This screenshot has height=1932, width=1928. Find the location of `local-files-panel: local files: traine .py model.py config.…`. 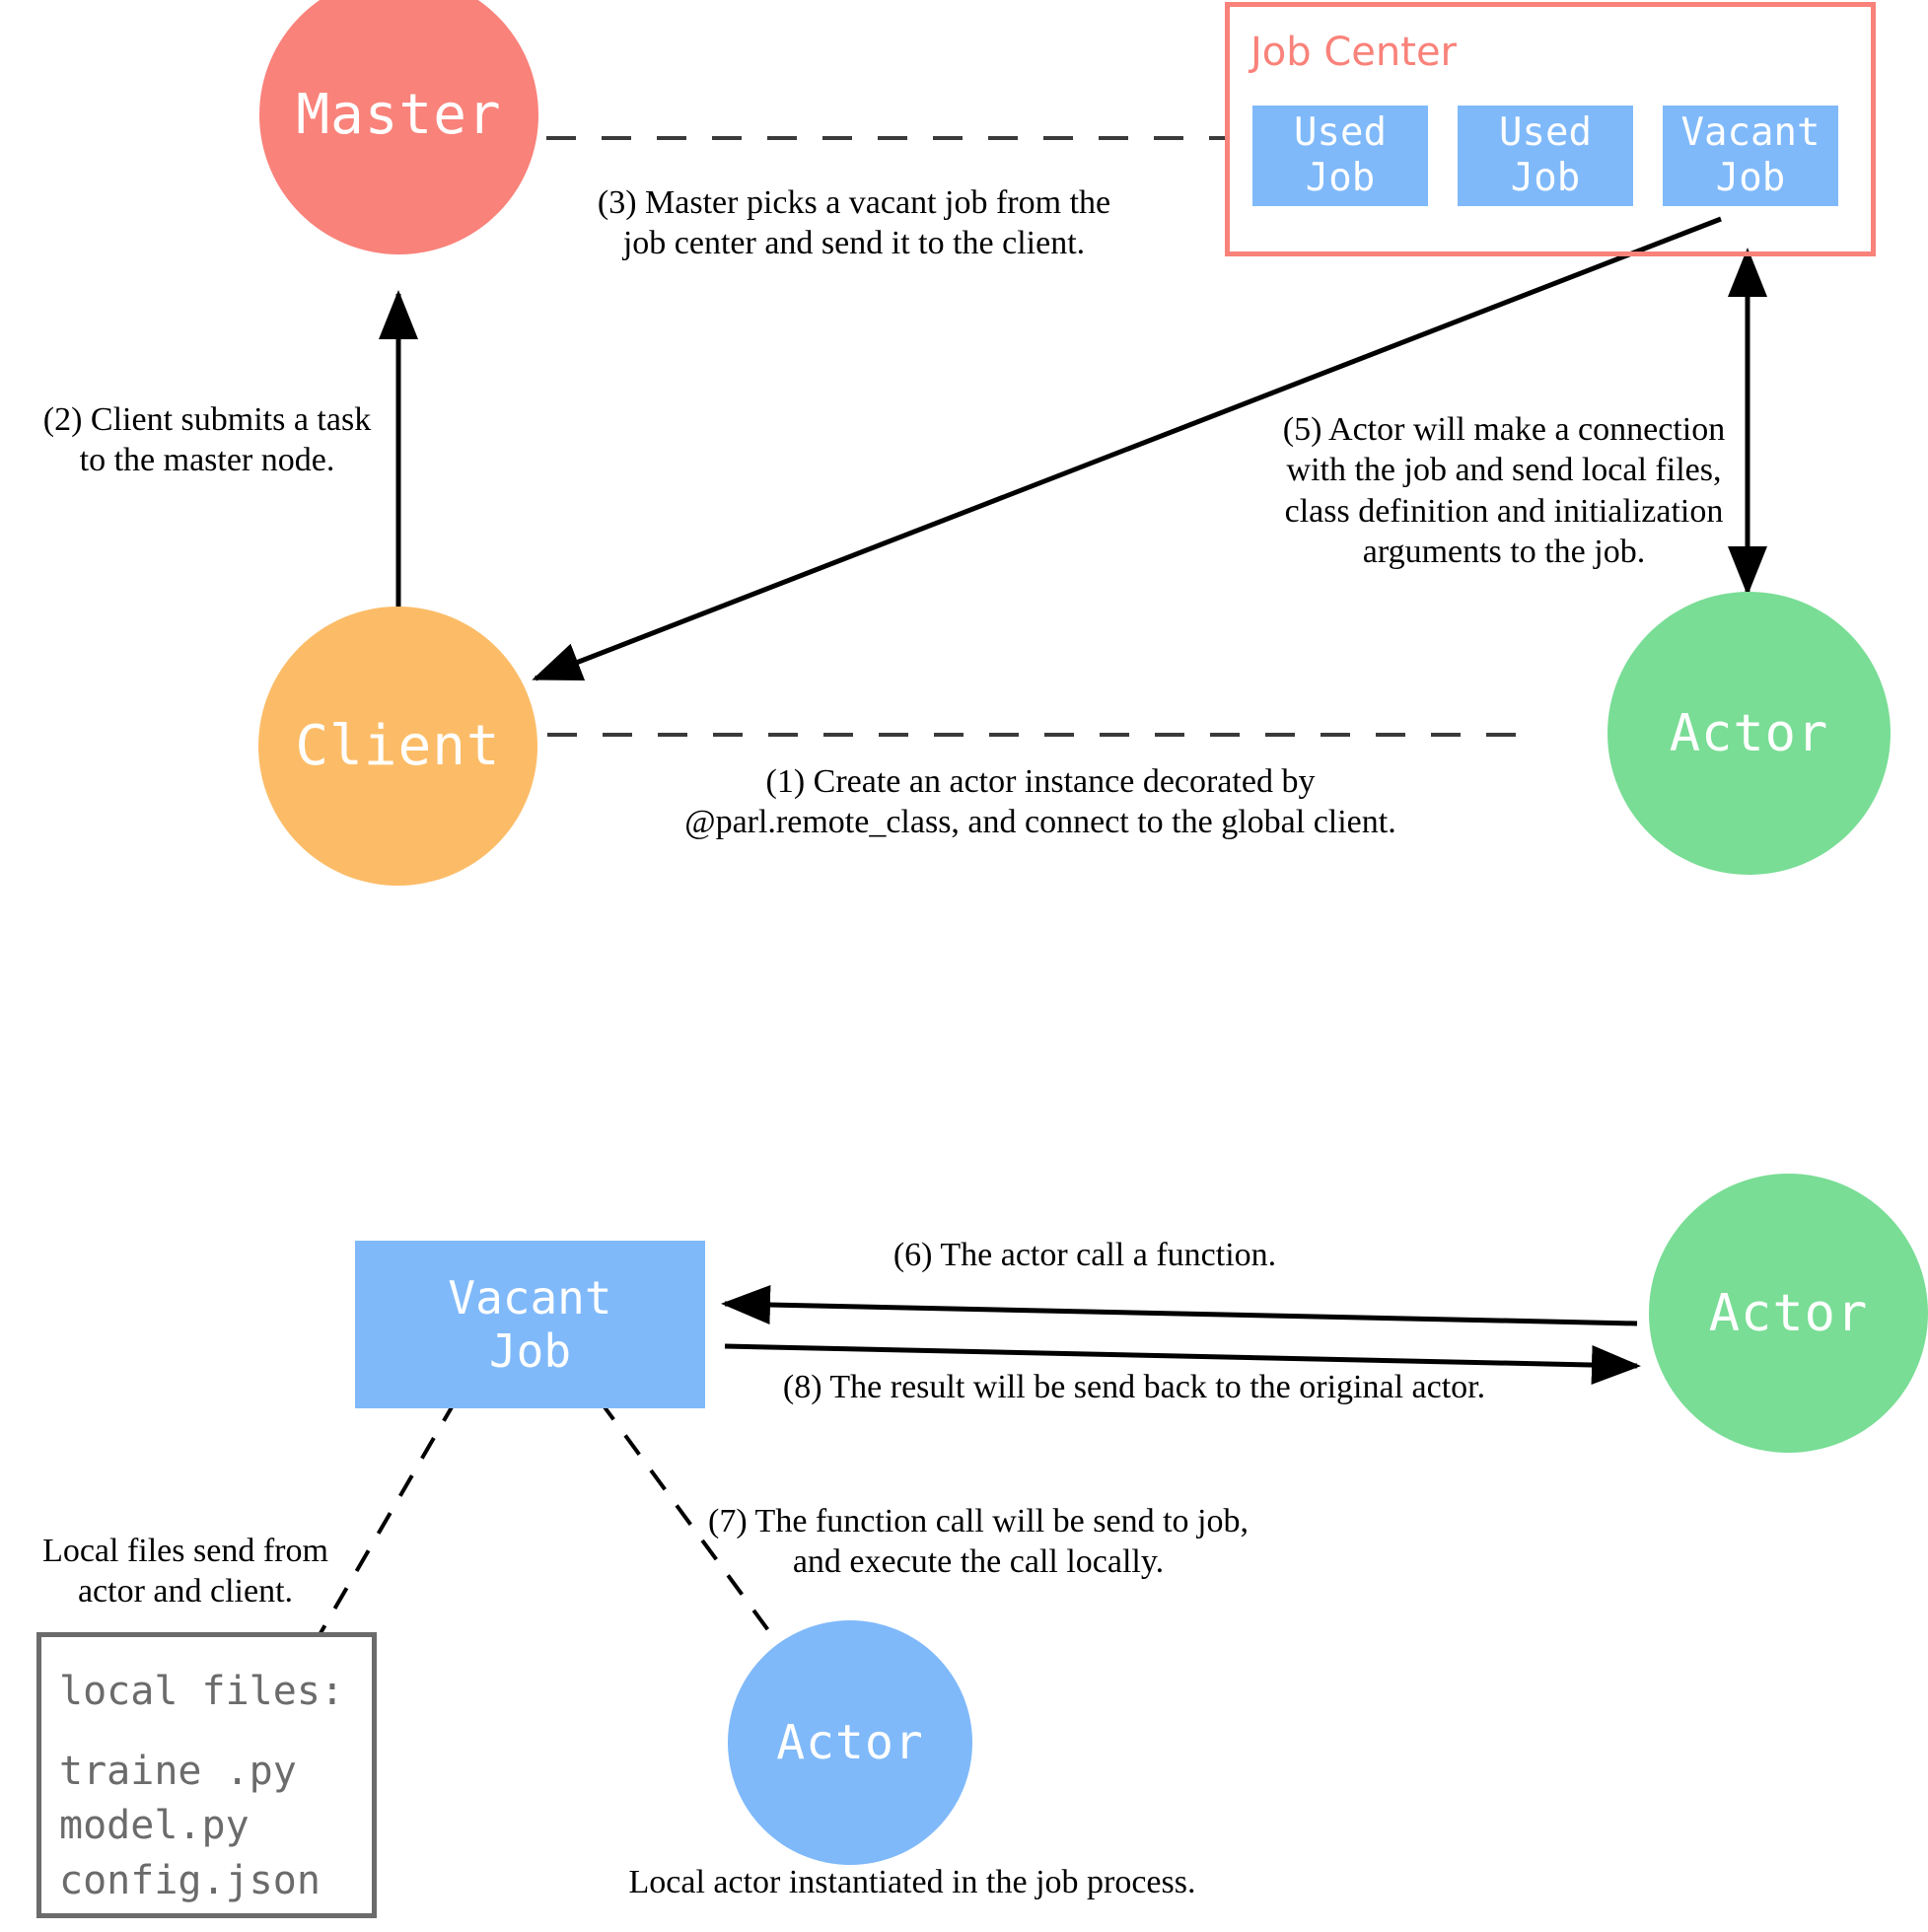

local-files-panel: local files: traine .py model.py config.… is located at coordinates (206, 1775).